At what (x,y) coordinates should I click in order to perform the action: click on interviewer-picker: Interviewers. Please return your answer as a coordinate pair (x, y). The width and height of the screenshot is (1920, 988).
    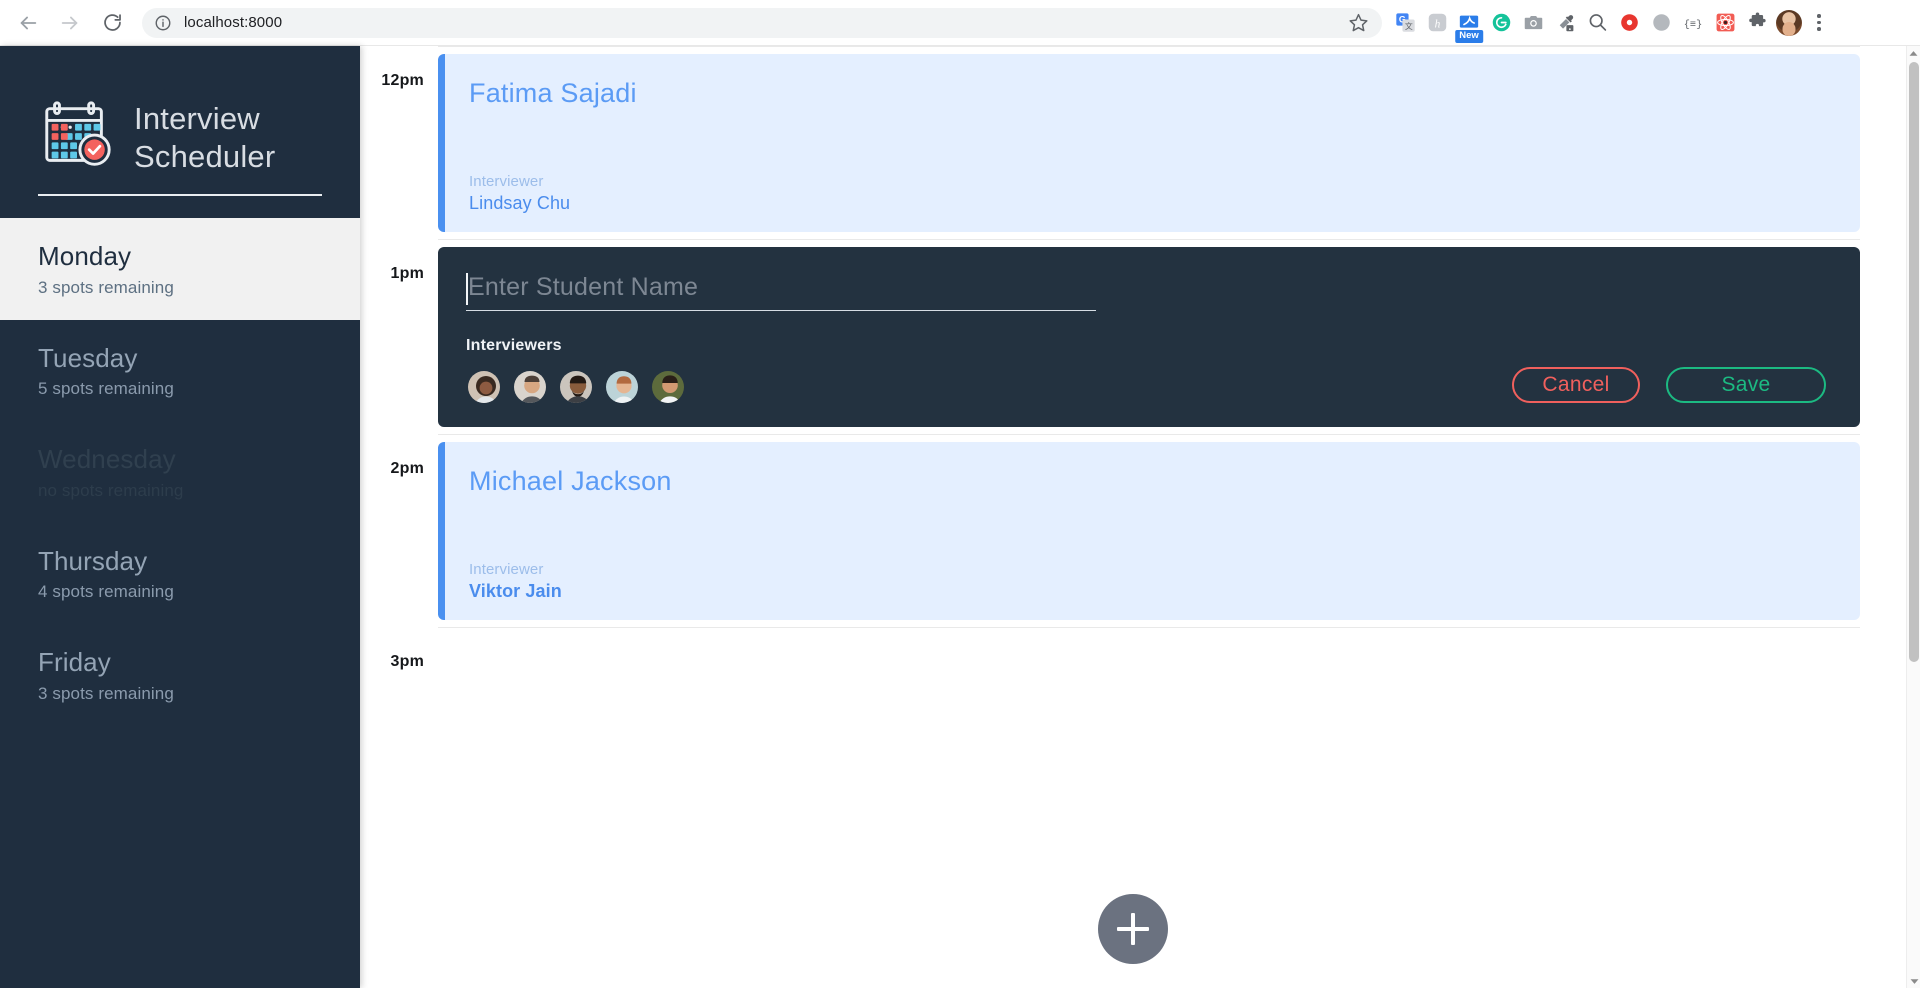
    Looking at the image, I should click on (576, 371).